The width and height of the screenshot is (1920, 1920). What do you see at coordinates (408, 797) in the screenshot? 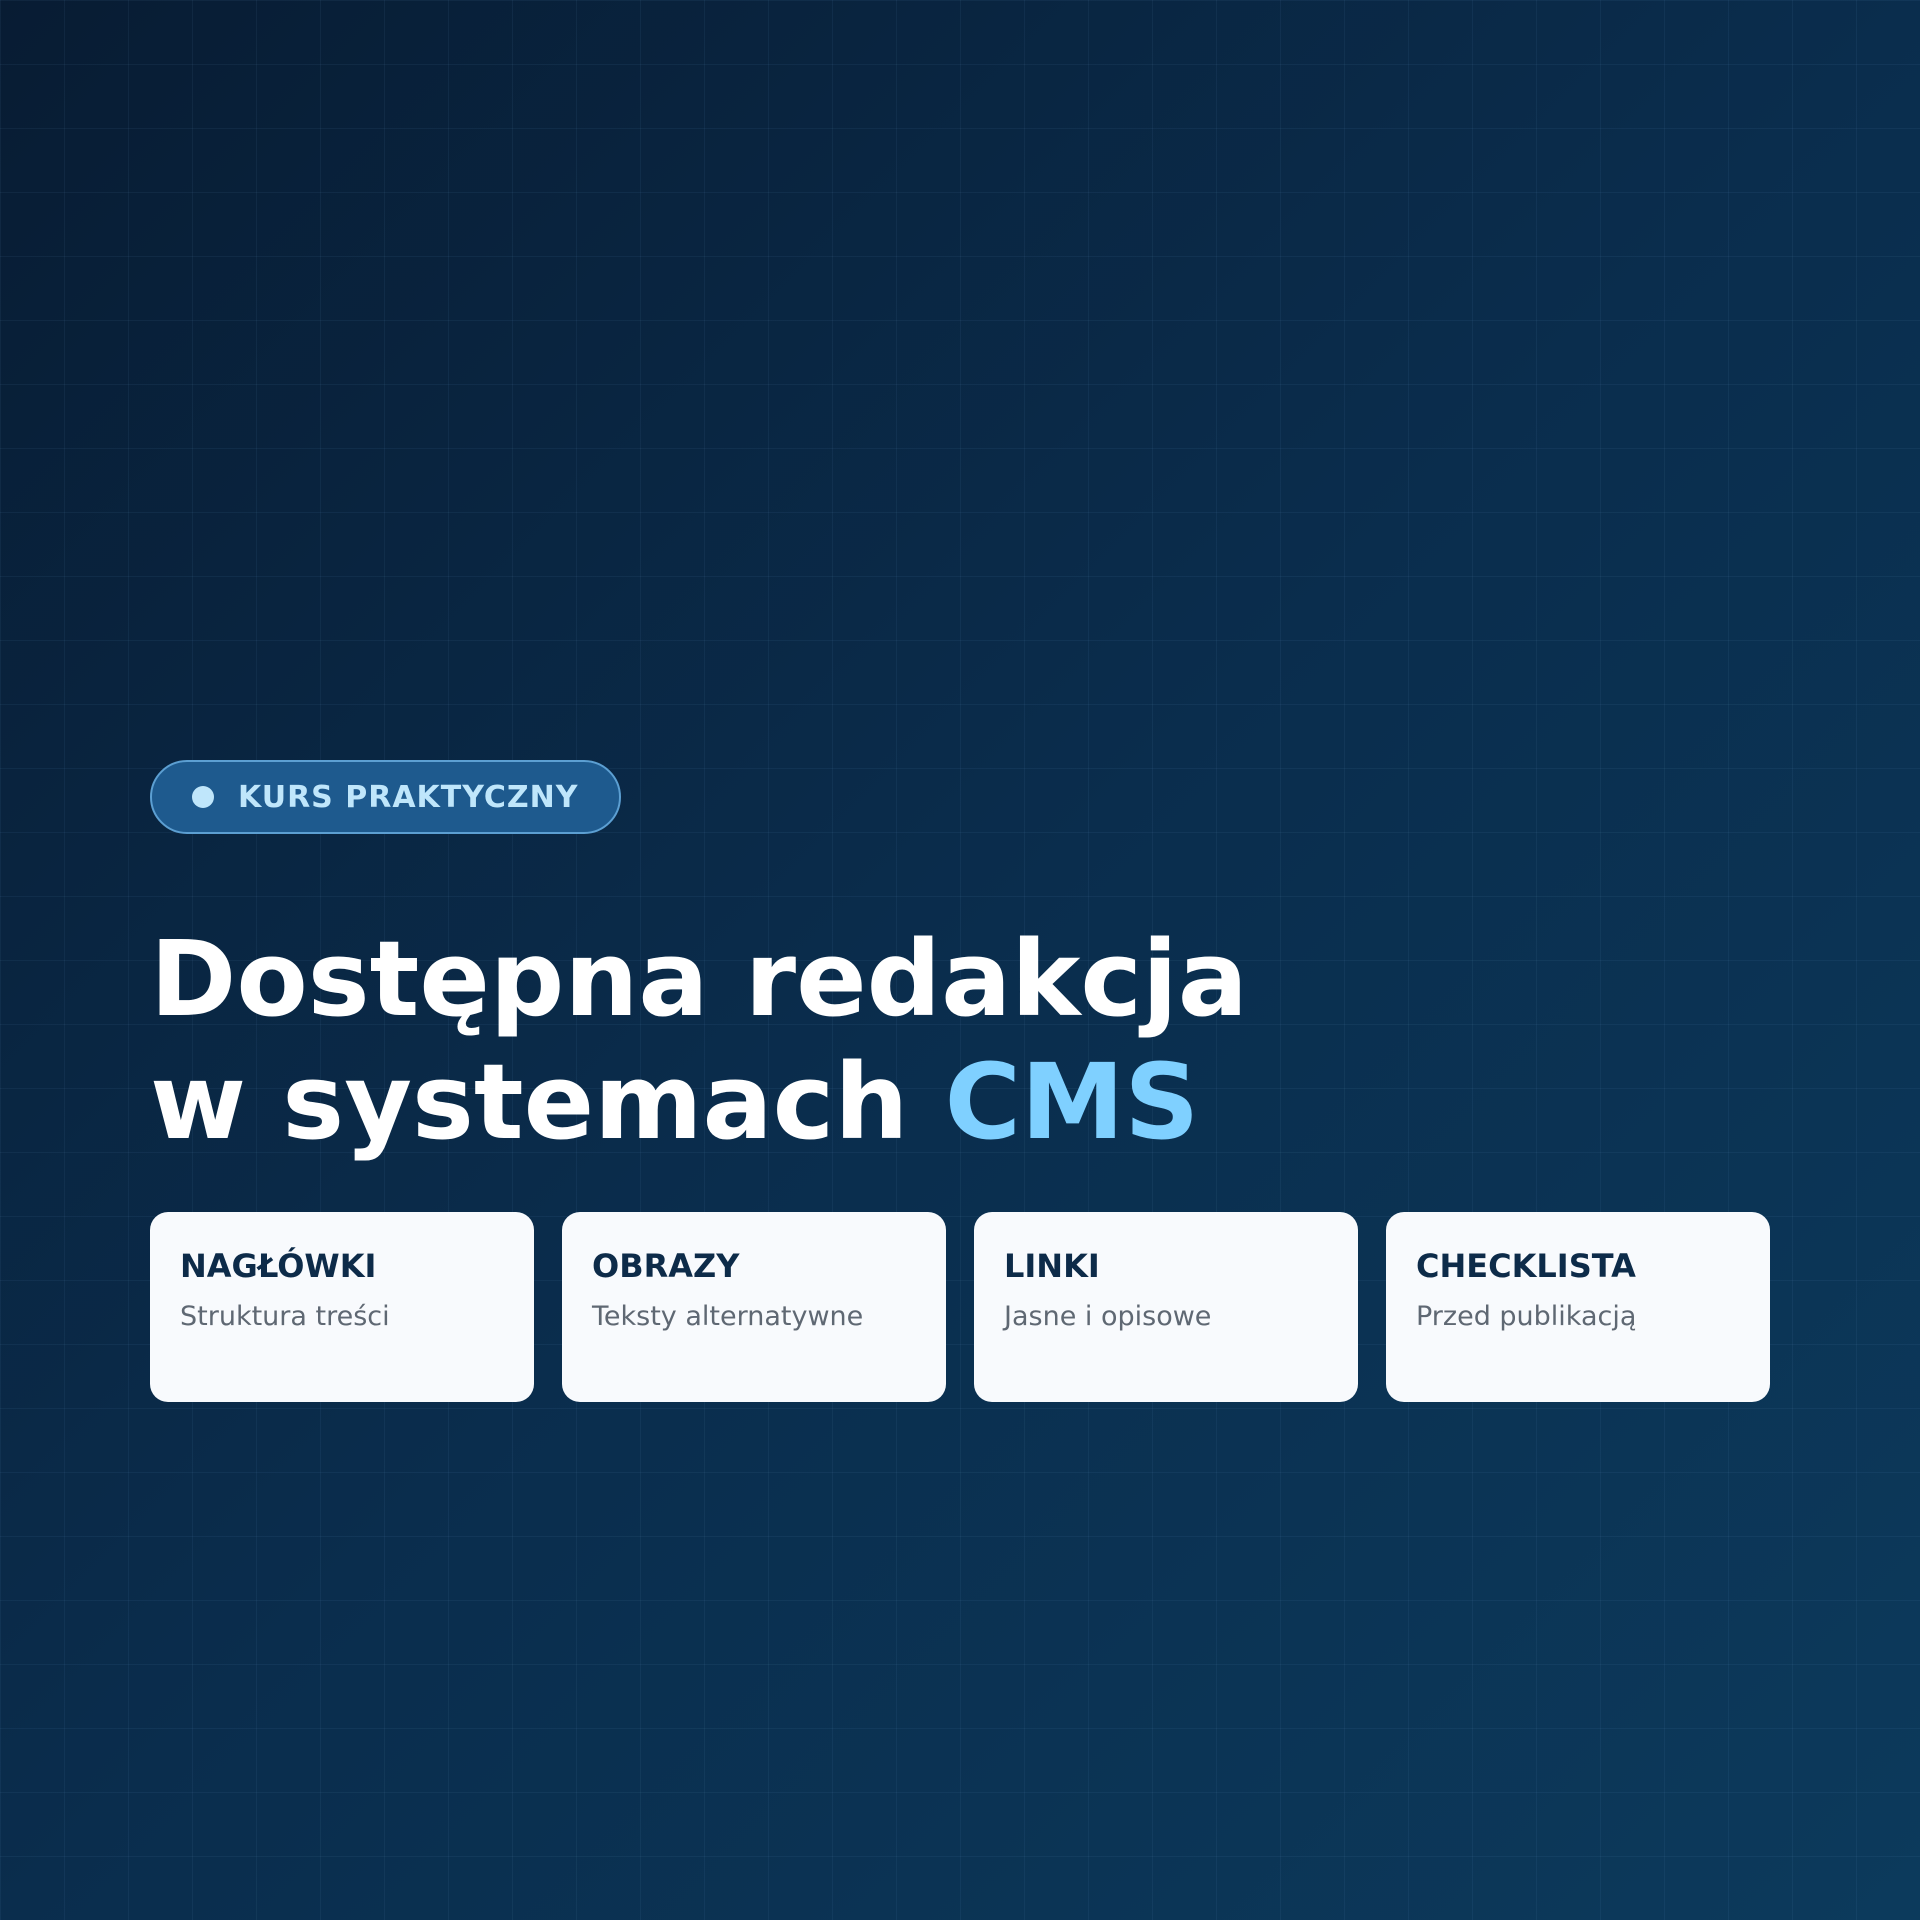
I see `badge-label: KURS PRAKTYCZNY` at bounding box center [408, 797].